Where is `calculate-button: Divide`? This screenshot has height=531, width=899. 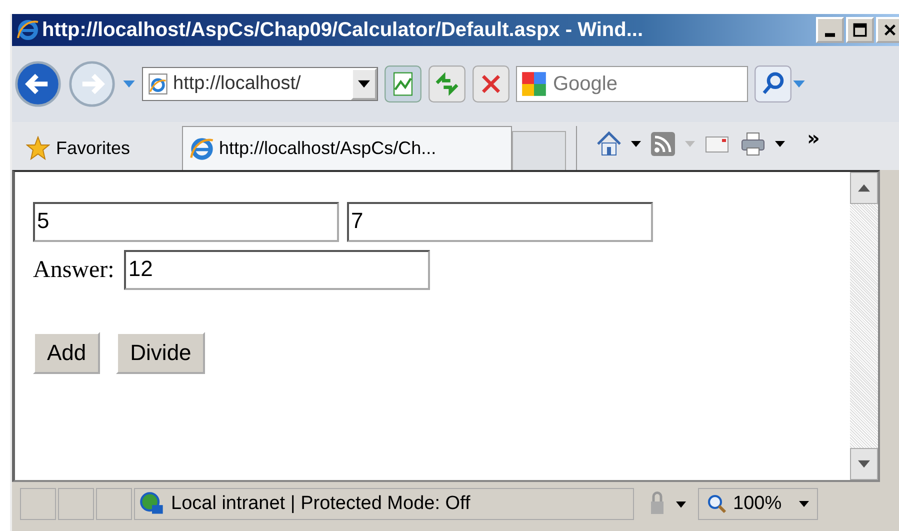 calculate-button: Divide is located at coordinates (161, 353).